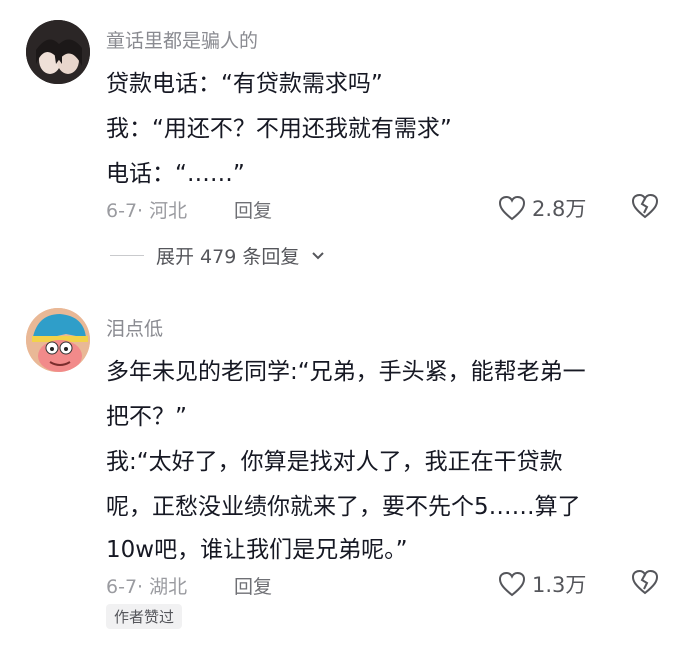  Describe the element at coordinates (182, 39) in the screenshot. I see `comment-username: 童话里都是骗人的` at that location.